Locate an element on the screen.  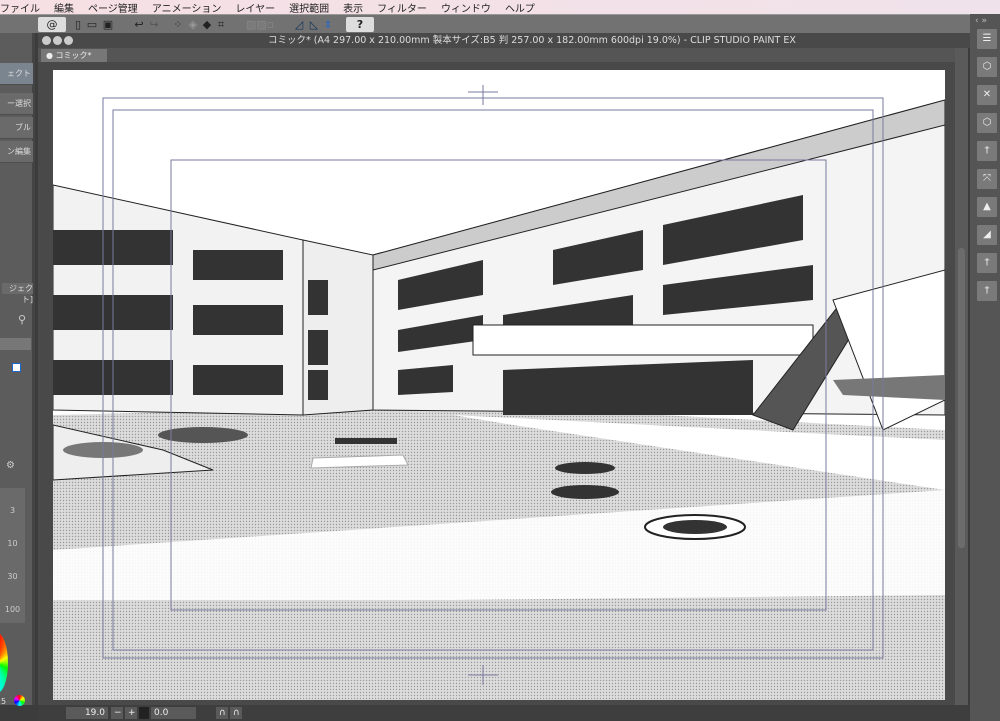
3d-camera-icon: ✕ is located at coordinates (987, 95).